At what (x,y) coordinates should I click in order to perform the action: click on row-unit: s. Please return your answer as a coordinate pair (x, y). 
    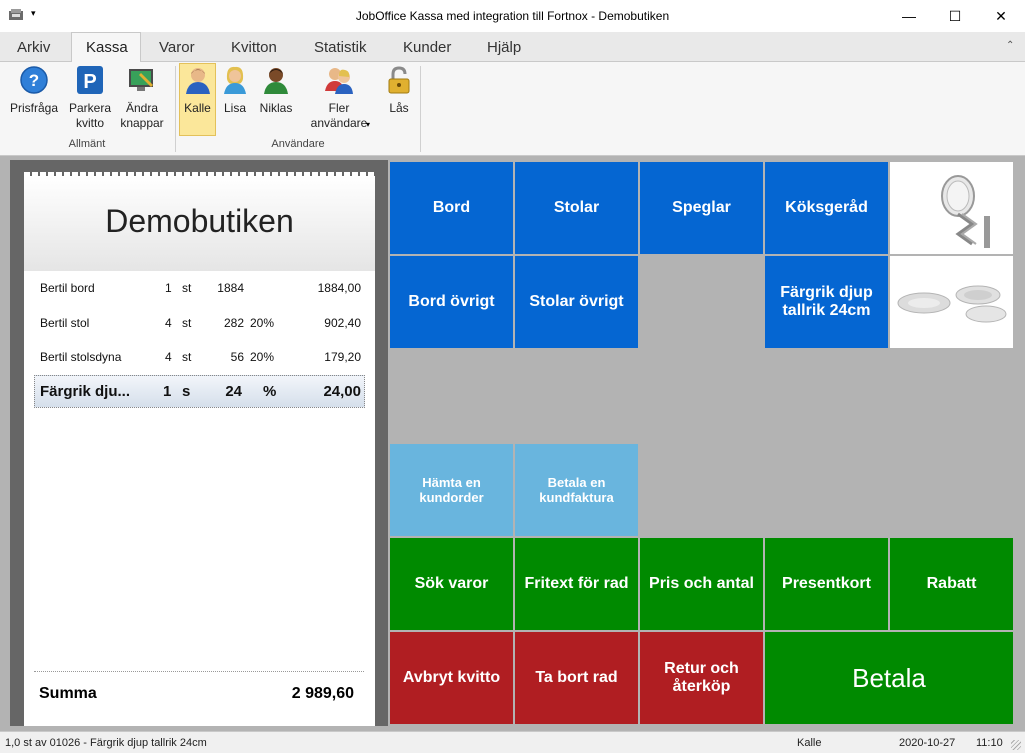
    Looking at the image, I should click on (186, 391).